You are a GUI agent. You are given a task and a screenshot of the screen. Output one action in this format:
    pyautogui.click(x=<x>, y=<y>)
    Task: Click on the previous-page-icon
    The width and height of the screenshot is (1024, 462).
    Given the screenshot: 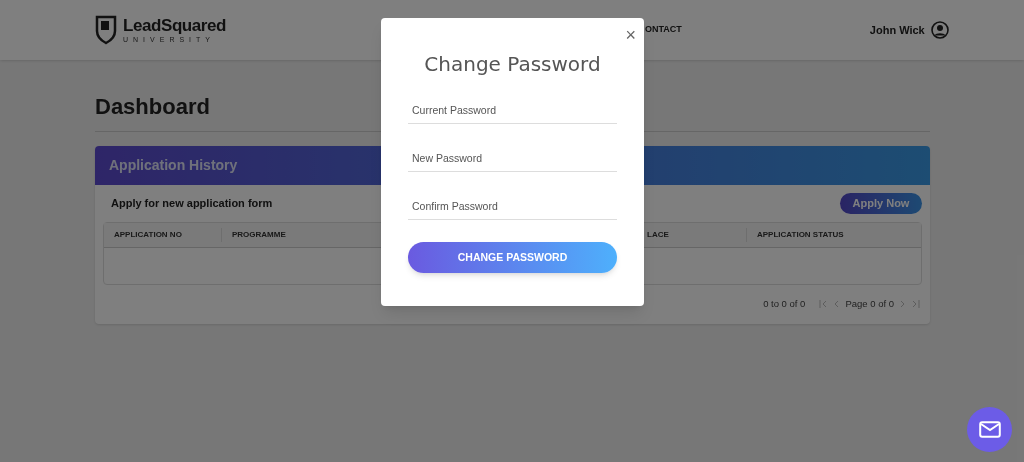 What is the action you would take?
    pyautogui.click(x=837, y=304)
    